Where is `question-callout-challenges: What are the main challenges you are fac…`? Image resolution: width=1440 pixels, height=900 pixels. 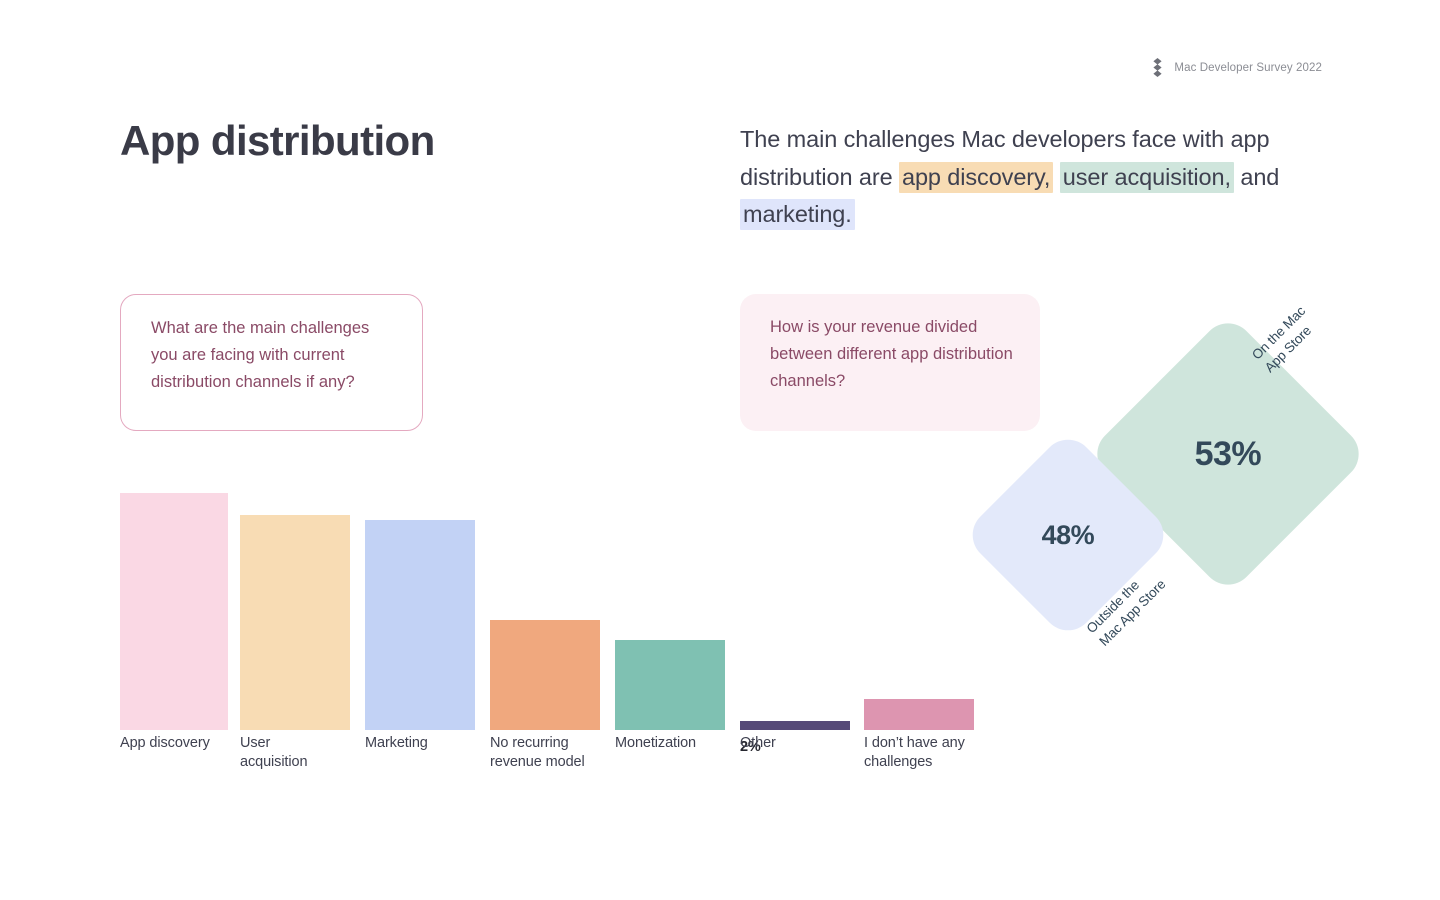
question-callout-challenges: What are the main challenges you are fac… is located at coordinates (271, 362).